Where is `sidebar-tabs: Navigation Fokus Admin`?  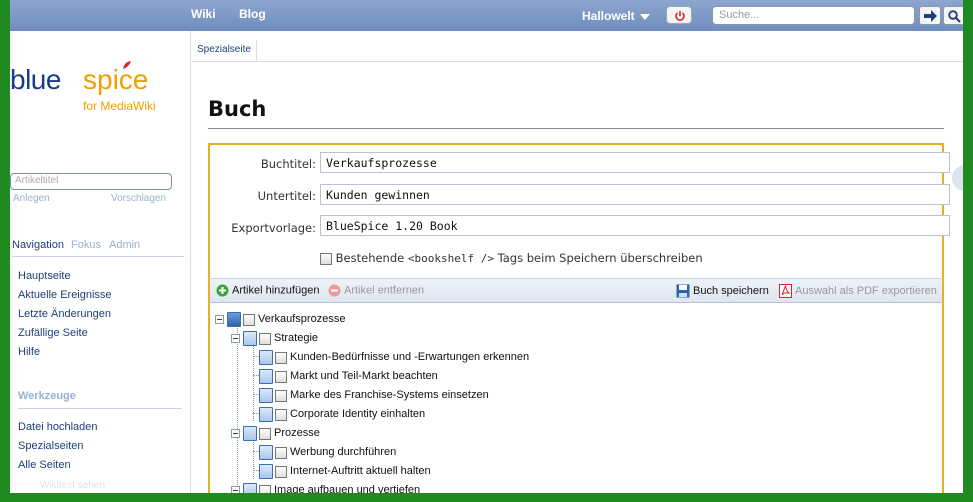
sidebar-tabs: Navigation Fokus Admin is located at coordinates (98, 248).